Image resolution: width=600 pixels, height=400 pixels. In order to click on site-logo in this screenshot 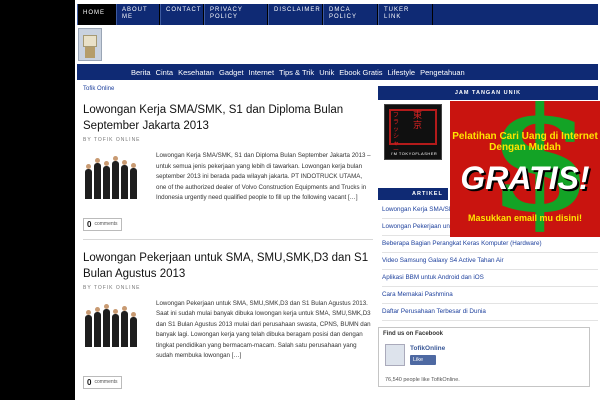, I will do `click(90, 44)`.